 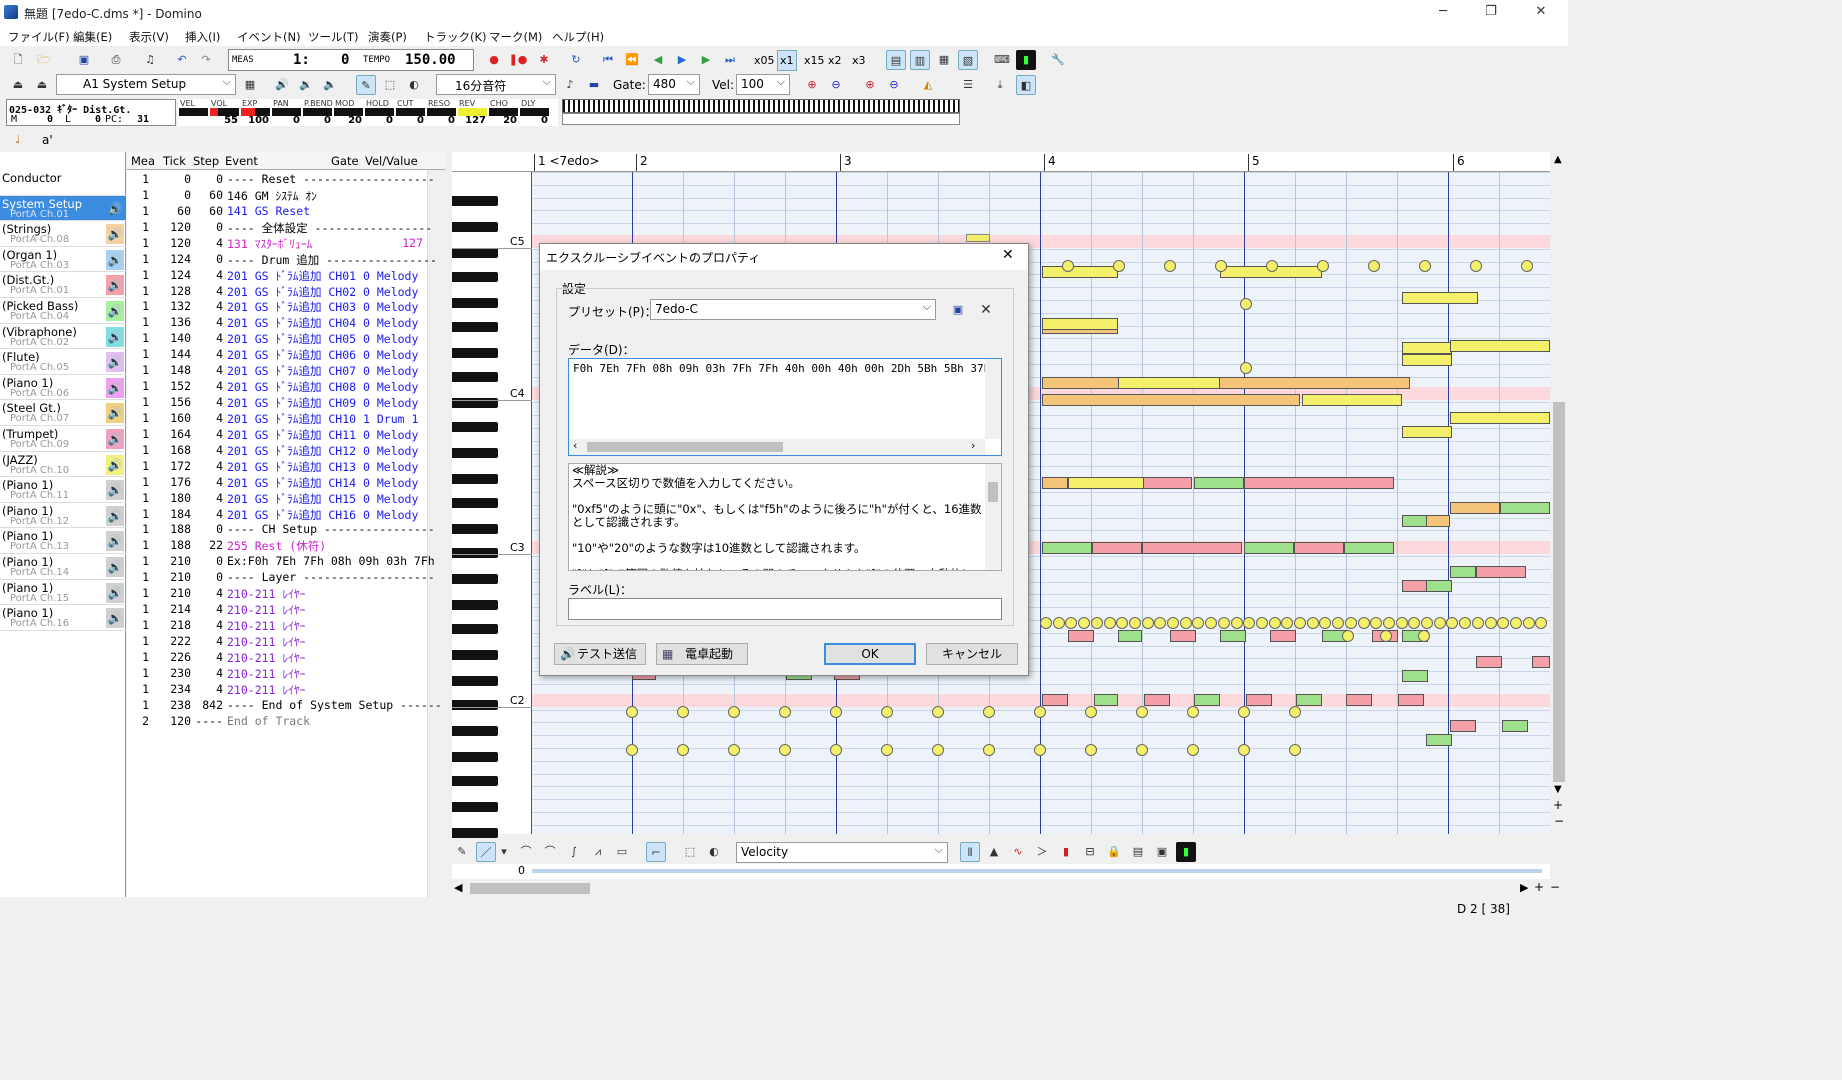 What do you see at coordinates (277, 354) in the screenshot?
I see `event-row: 1 144 4 201 GS ﾄﾞﾗﾑ追加 CH06 0 Melody` at bounding box center [277, 354].